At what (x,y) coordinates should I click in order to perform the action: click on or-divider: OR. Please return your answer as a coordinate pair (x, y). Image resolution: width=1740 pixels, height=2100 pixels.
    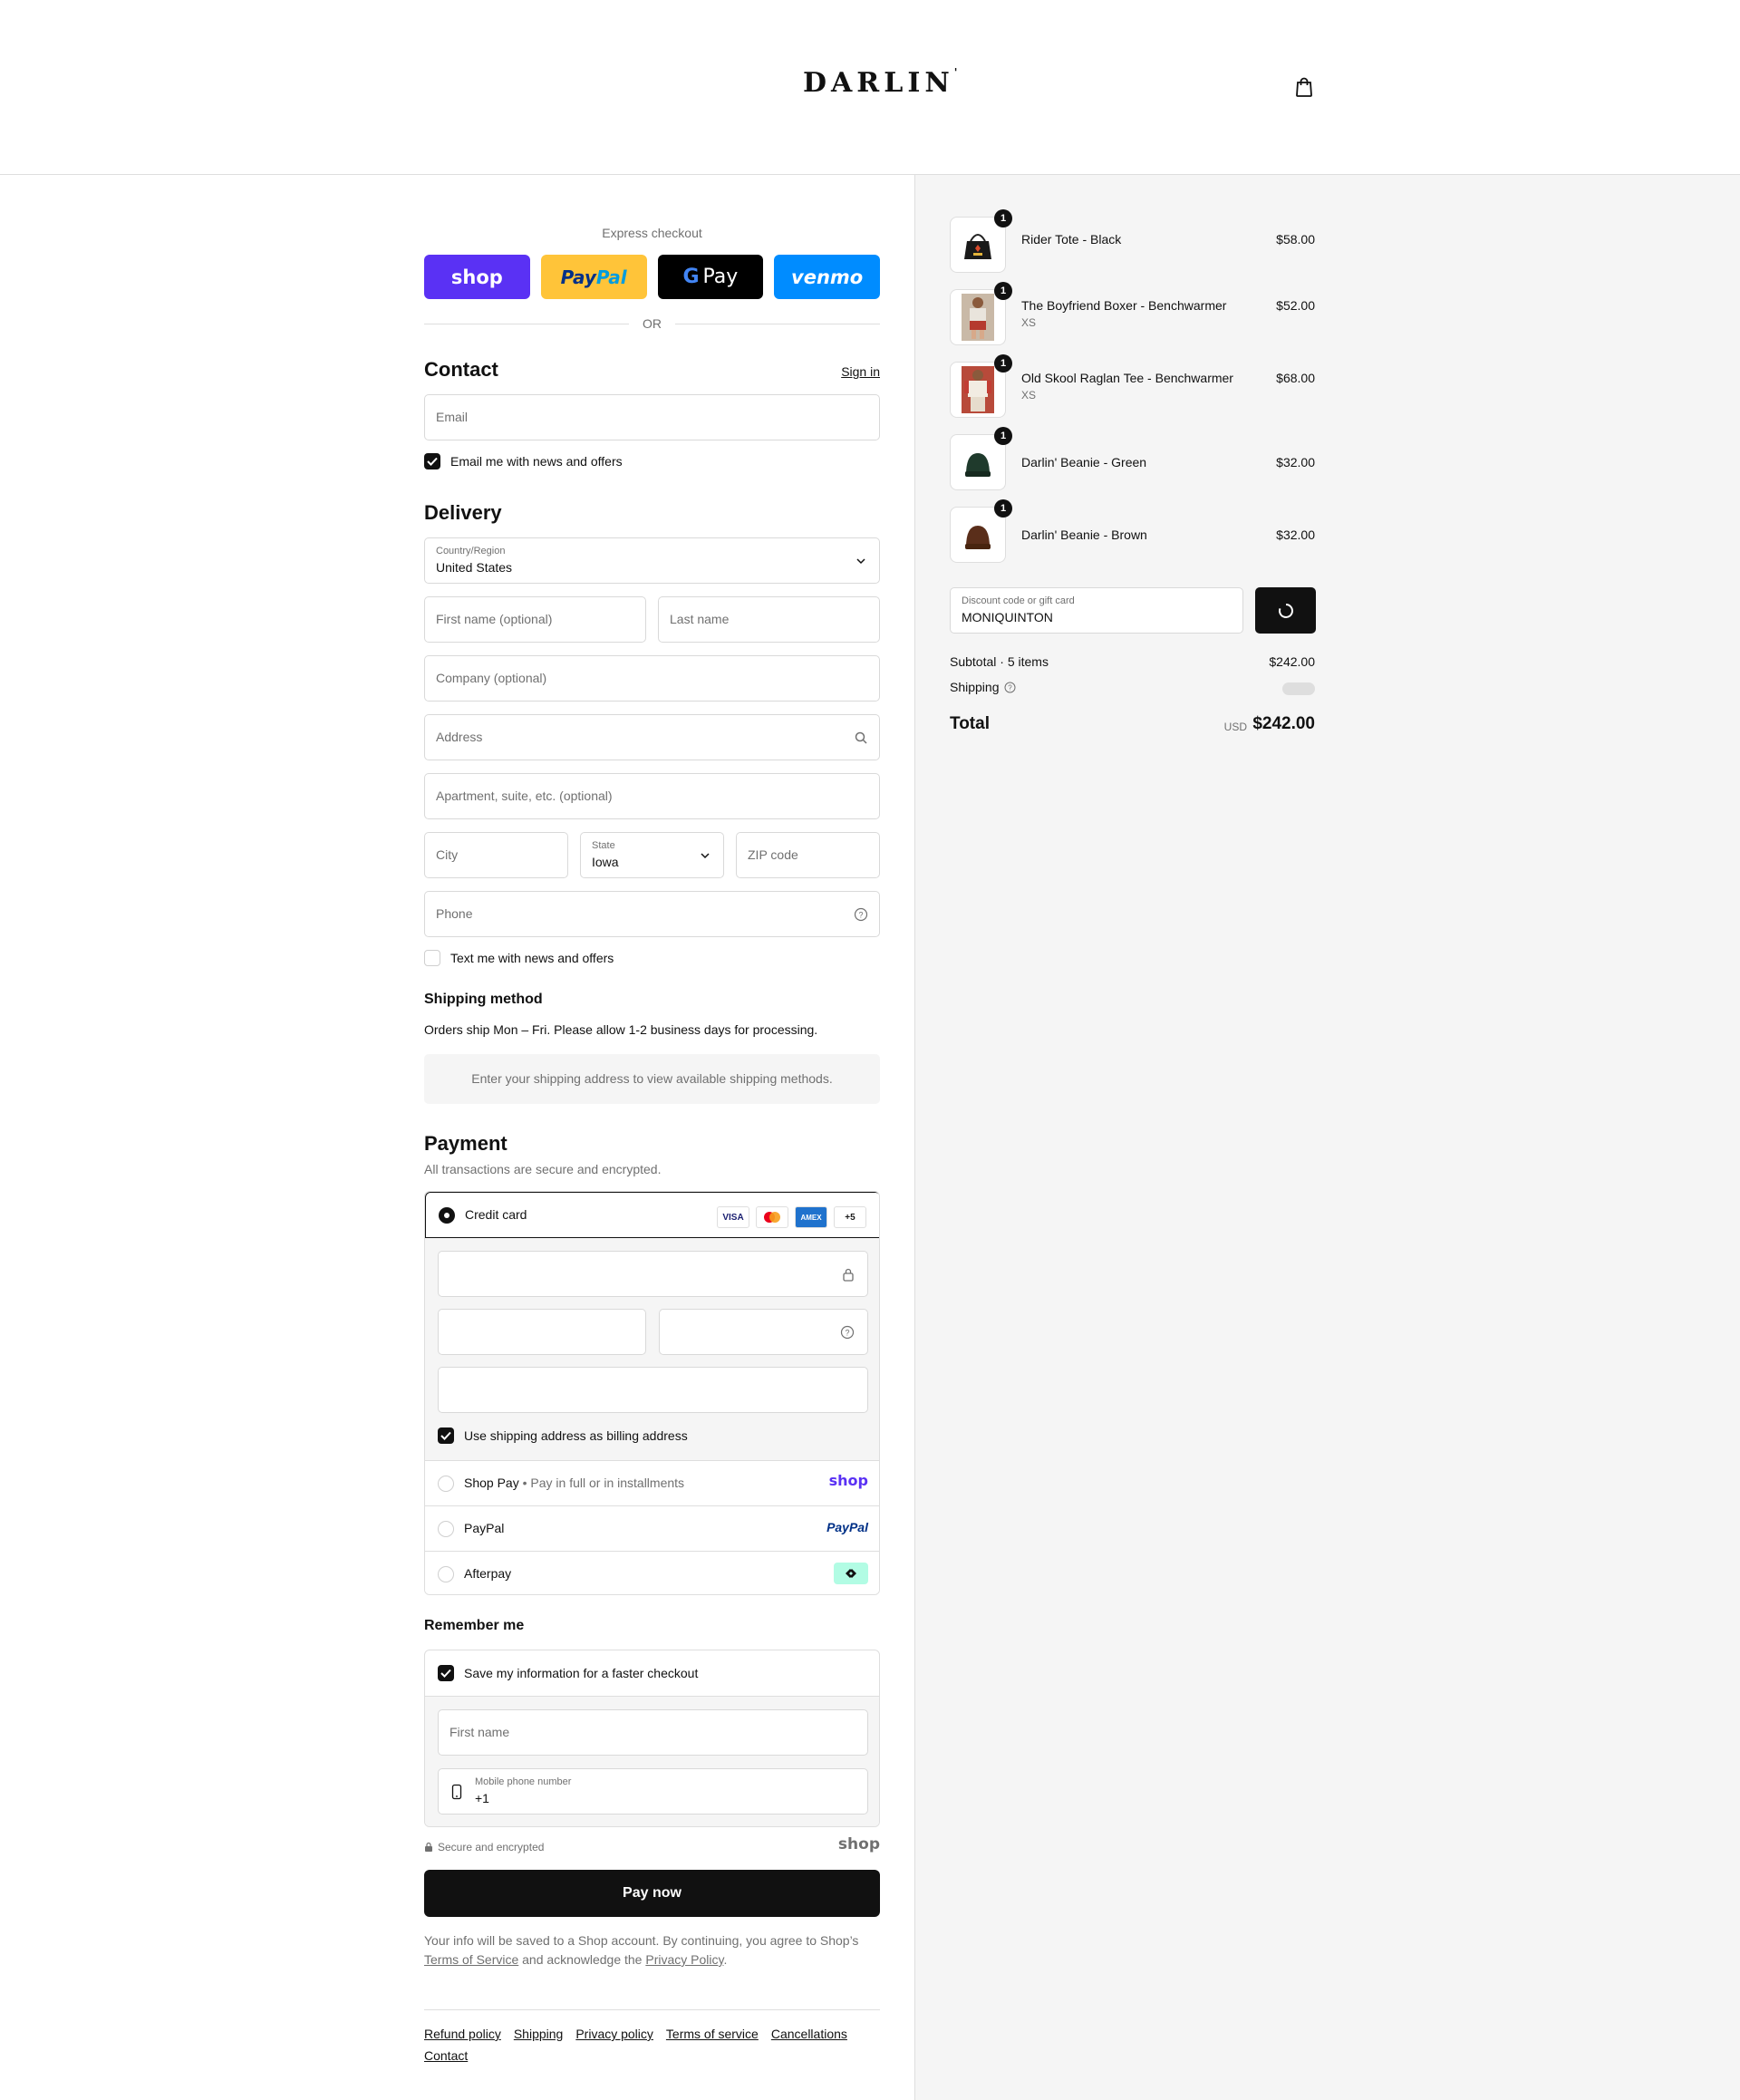
    Looking at the image, I should click on (652, 323).